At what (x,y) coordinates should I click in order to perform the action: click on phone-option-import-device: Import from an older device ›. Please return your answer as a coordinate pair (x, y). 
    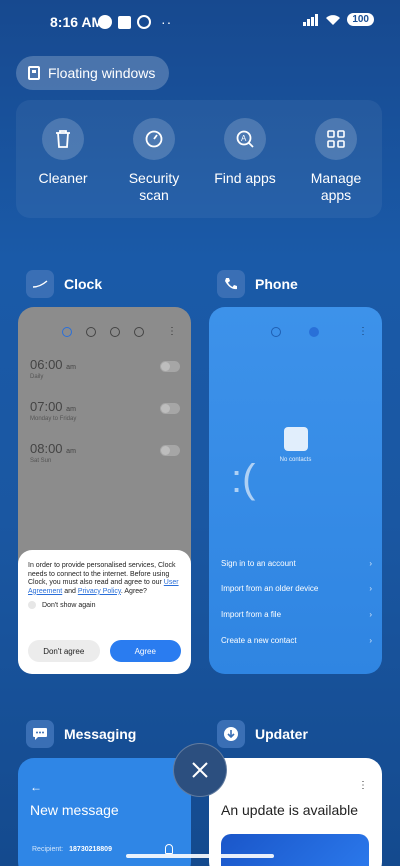
    Looking at the image, I should click on (296, 588).